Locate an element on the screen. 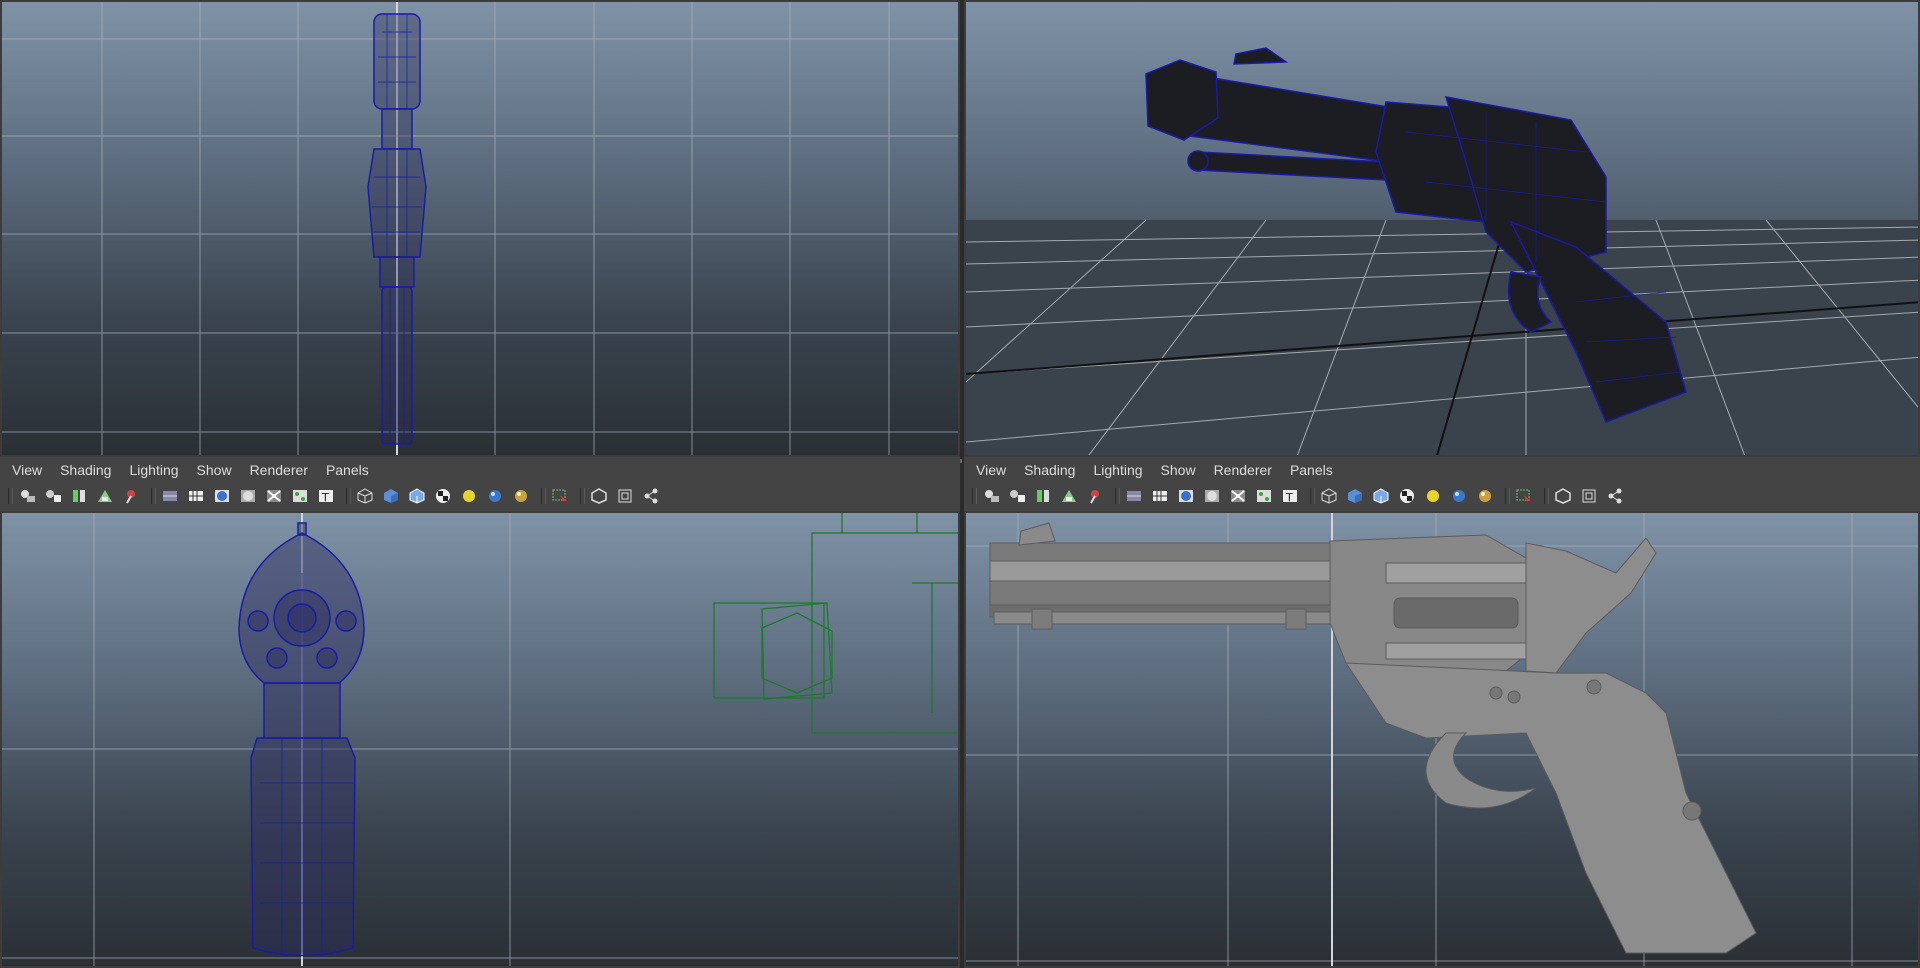  revolver-back-wireframe is located at coordinates (301, 739).